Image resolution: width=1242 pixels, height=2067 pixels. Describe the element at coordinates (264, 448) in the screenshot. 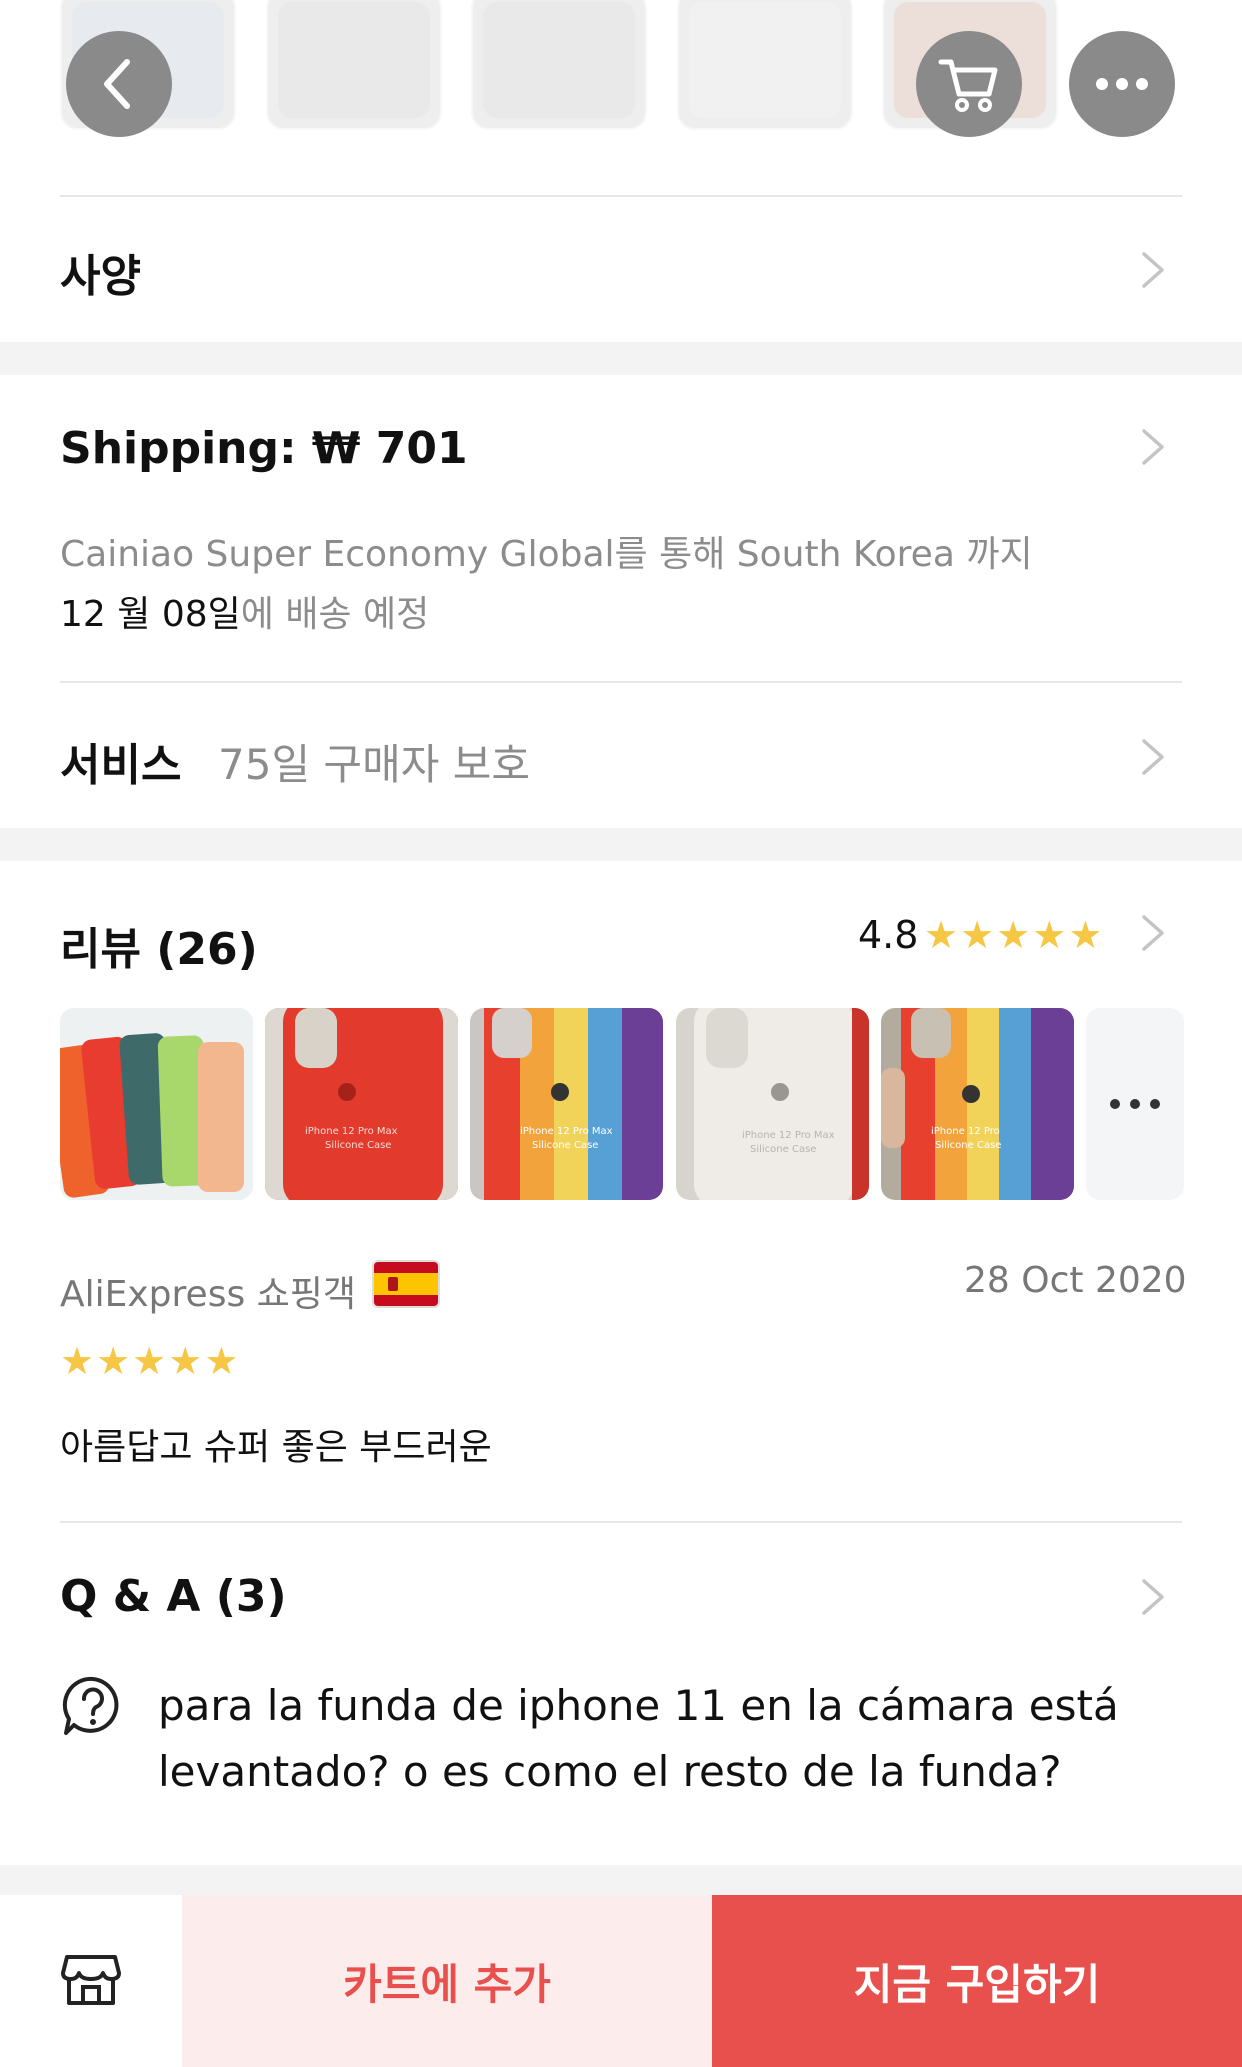

I see `shipping-title: Shipping: ₩ 701` at that location.